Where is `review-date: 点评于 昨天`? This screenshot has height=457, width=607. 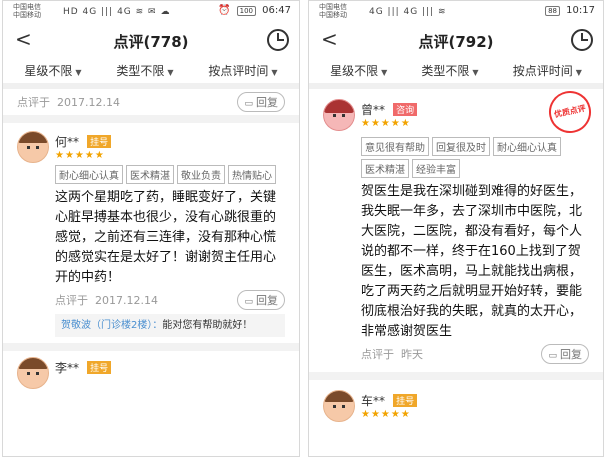 review-date: 点评于 昨天 is located at coordinates (392, 354).